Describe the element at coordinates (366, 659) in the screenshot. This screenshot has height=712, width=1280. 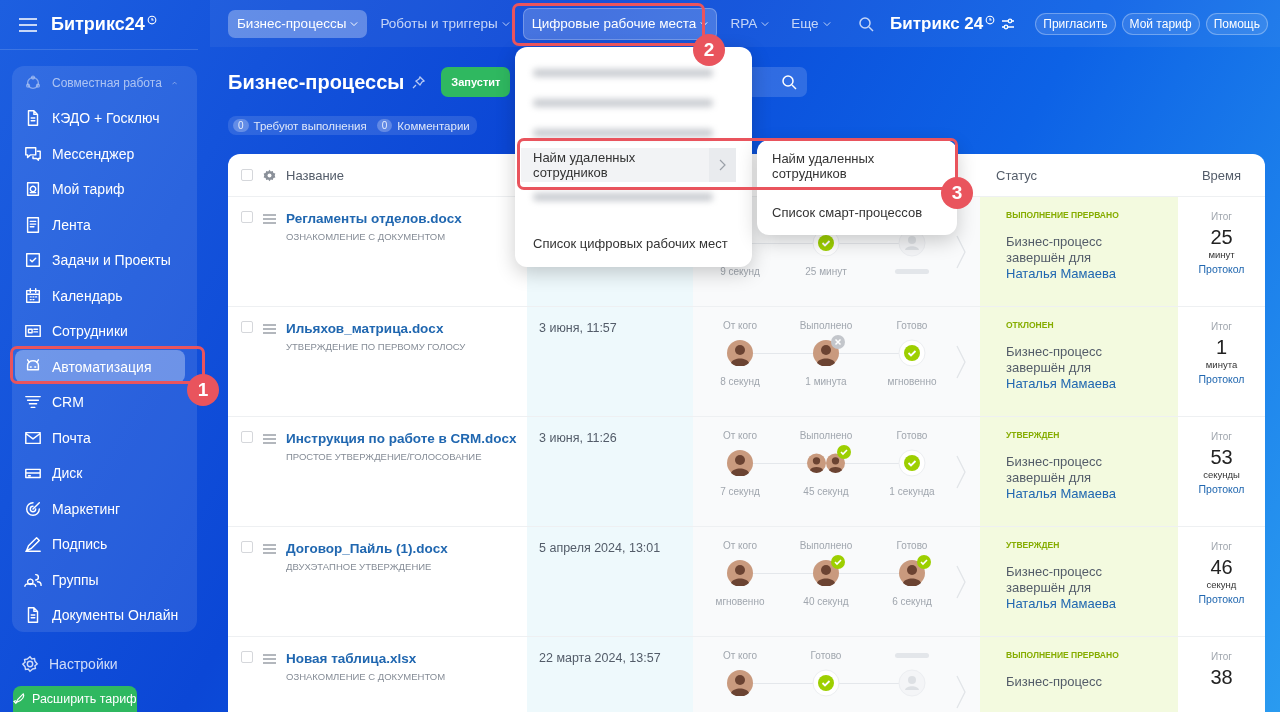
I see `document-link: Новая таблица.xlsx` at that location.